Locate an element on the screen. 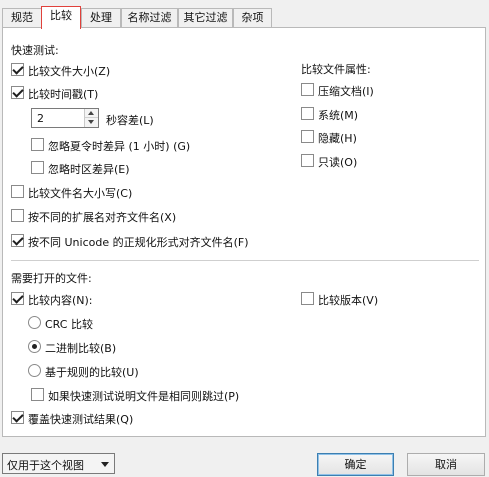 The image size is (489, 477). compare-size-checkbox is located at coordinates (17, 69).